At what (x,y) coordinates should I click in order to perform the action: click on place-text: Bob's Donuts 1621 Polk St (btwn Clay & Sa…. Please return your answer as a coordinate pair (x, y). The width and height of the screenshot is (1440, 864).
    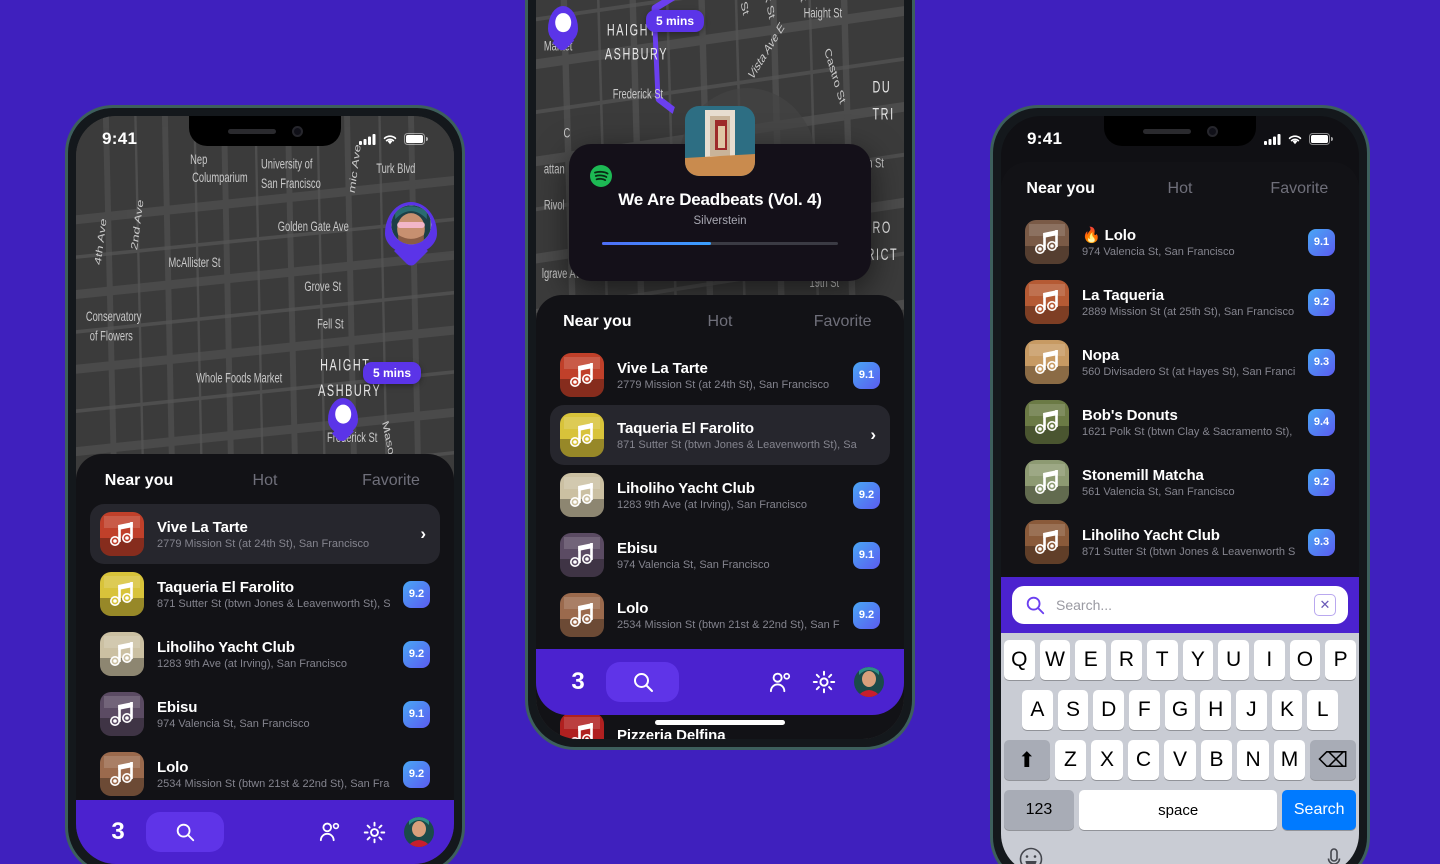
    Looking at the image, I should click on (1188, 422).